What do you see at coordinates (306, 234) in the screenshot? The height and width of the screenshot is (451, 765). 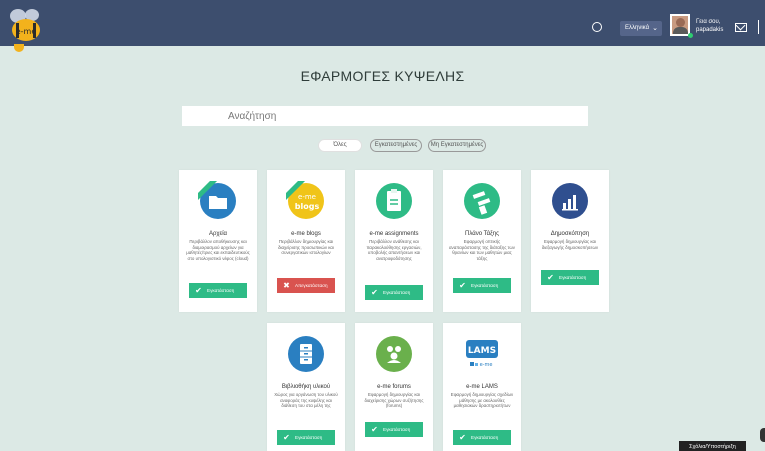 I see `app-name: e-me blogs` at bounding box center [306, 234].